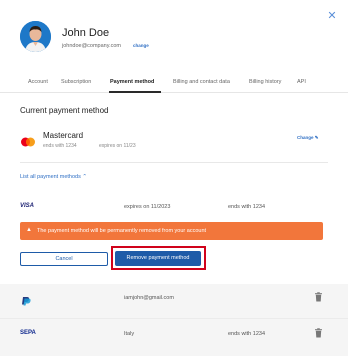 This screenshot has width=348, height=356. What do you see at coordinates (50, 177) in the screenshot?
I see `list-toggle-label: List all payment methods` at bounding box center [50, 177].